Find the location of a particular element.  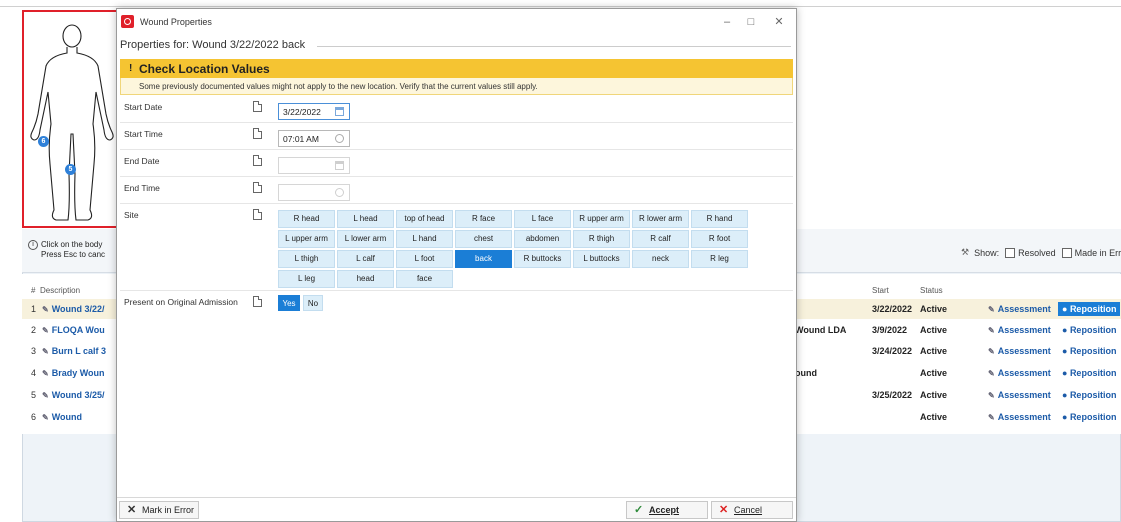

site-option-back: back is located at coordinates (483, 259).